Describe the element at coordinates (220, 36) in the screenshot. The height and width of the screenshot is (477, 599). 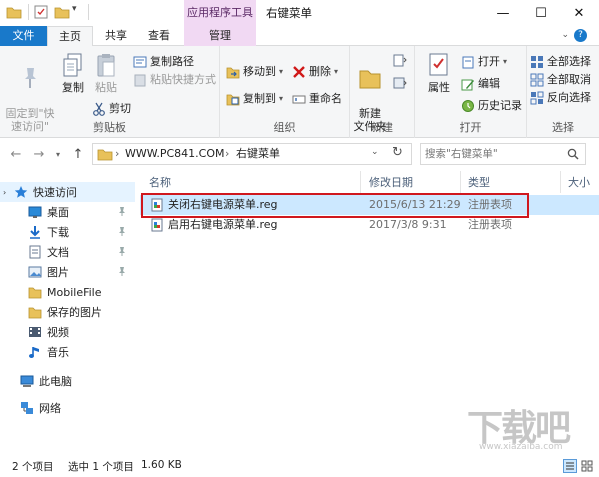
I see `tab-manage: 管理` at that location.